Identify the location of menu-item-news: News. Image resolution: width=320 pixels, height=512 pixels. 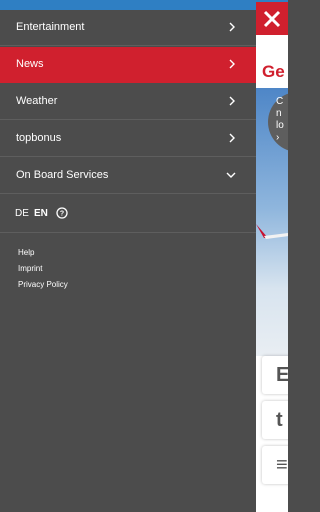
(128, 65).